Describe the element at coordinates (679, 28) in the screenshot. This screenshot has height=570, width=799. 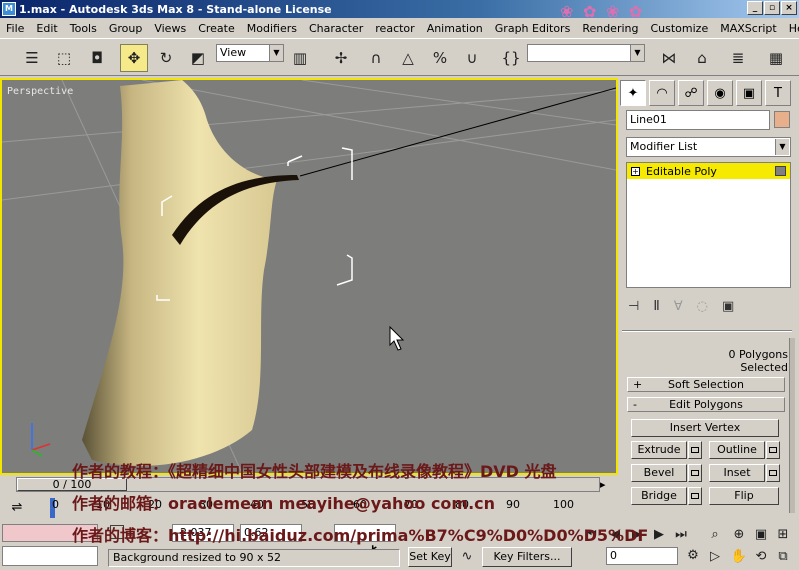
I see `menu-customize: Customize` at that location.